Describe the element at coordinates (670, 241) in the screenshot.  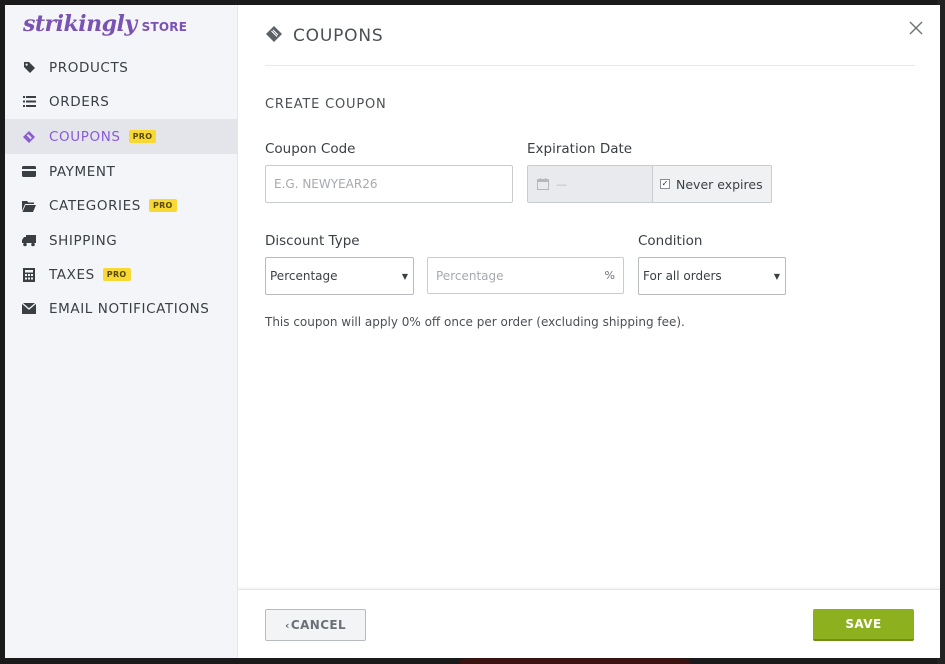
I see `condition-label: Condition` at that location.